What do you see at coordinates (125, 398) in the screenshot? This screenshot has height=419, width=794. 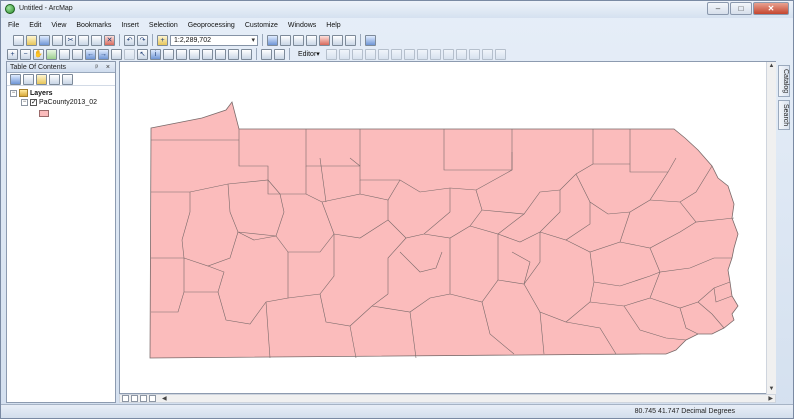 I see `data-view-button-icon` at bounding box center [125, 398].